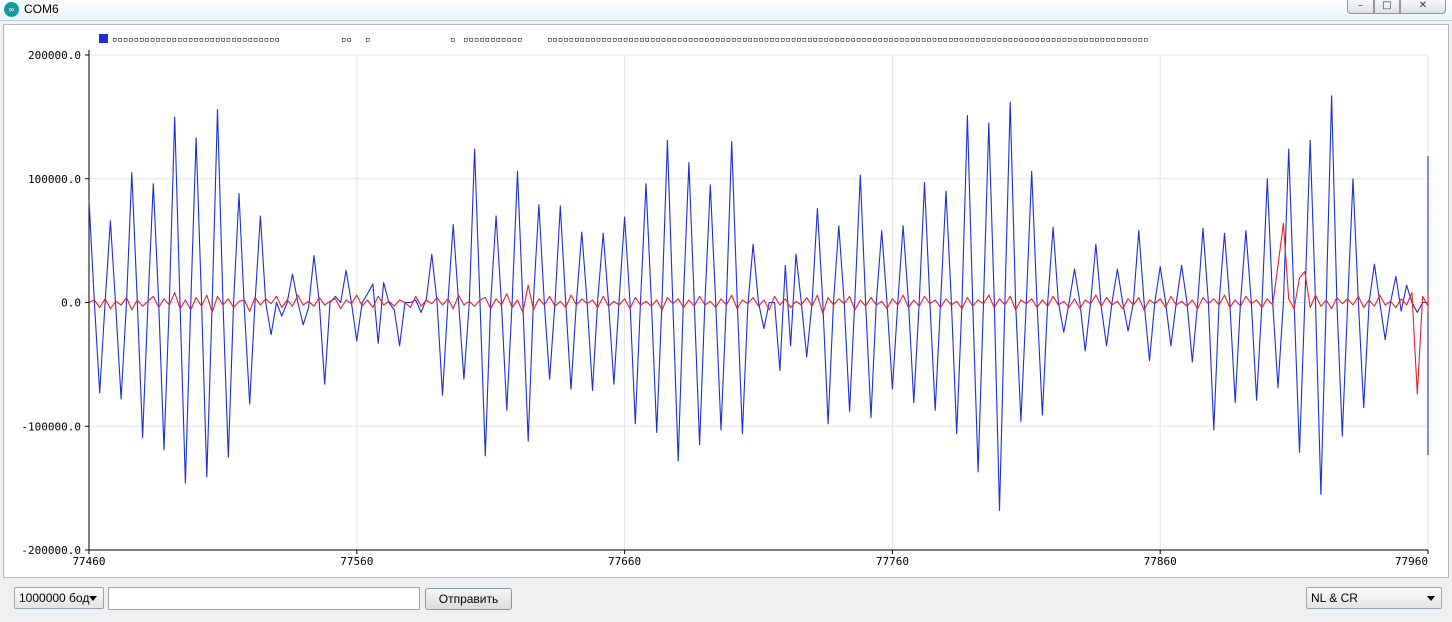  What do you see at coordinates (367, 40) in the screenshot?
I see `legend-label-3: ▫` at bounding box center [367, 40].